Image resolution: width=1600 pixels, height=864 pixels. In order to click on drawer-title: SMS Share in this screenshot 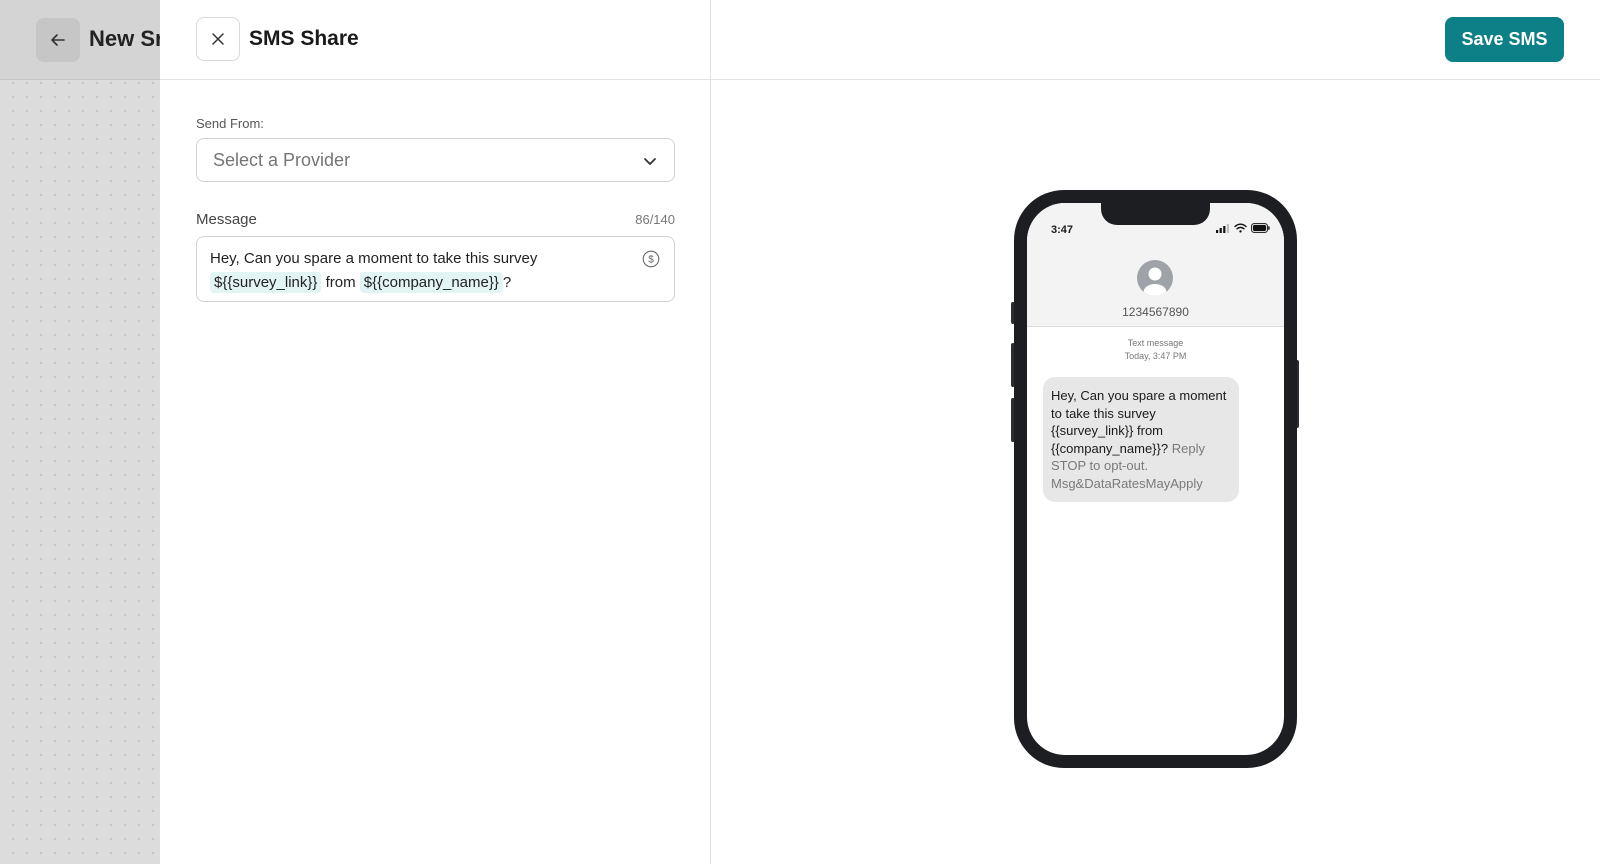, I will do `click(304, 38)`.